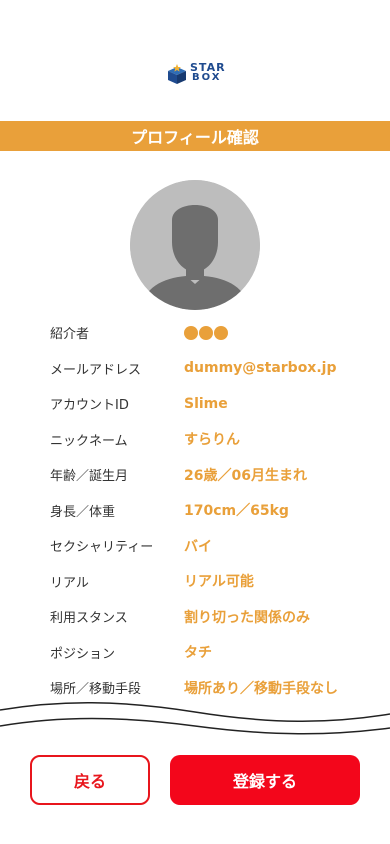  I want to click on profile-row-real: リアル リアル可能, so click(210, 582).